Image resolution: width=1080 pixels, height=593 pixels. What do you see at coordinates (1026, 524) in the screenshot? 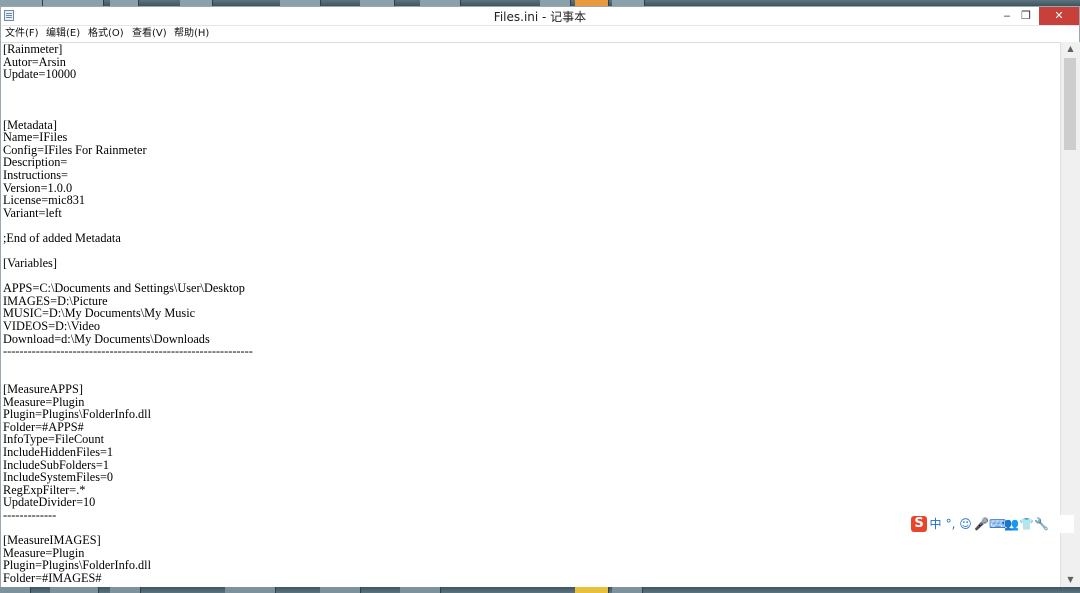
I see `ime-skin-icon: 👕` at bounding box center [1026, 524].